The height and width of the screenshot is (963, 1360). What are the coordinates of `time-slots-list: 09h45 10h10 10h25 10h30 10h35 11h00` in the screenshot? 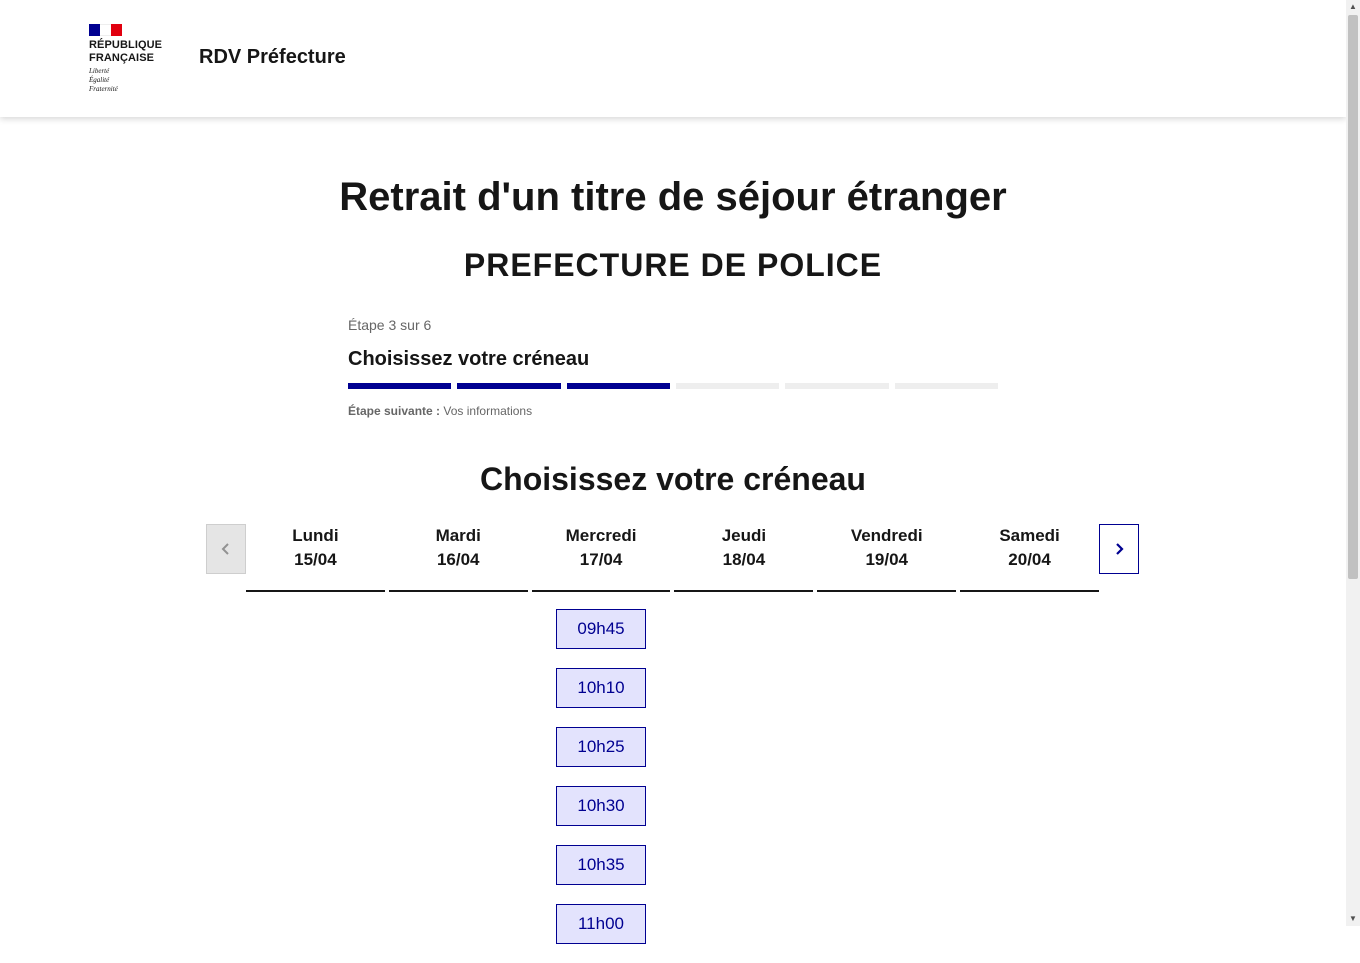 It's located at (601, 786).